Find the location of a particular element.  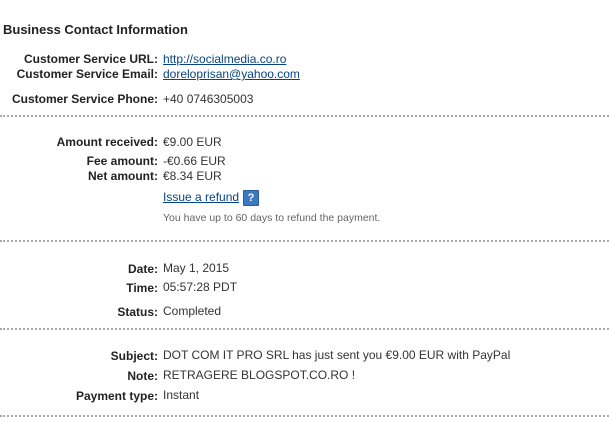

time-label: Time: is located at coordinates (142, 288).